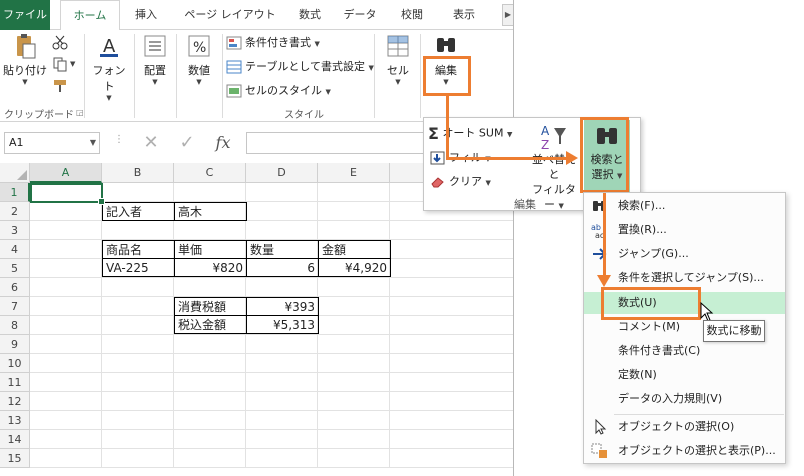 This screenshot has width=804, height=476. Describe the element at coordinates (25, 59) in the screenshot. I see `paste-button: 貼り付け ▼` at that location.